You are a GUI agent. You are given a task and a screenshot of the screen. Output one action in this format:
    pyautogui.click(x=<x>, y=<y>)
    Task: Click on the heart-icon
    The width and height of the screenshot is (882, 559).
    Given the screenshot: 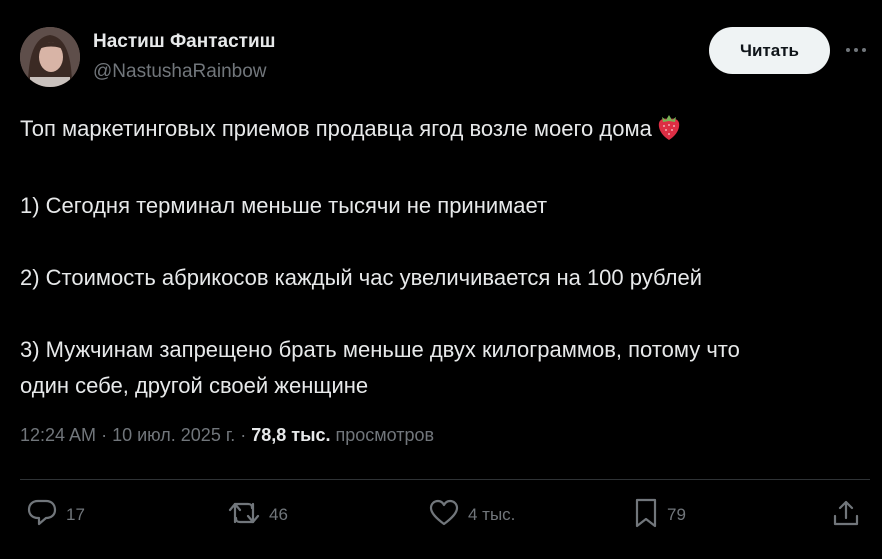 What is the action you would take?
    pyautogui.click(x=444, y=515)
    